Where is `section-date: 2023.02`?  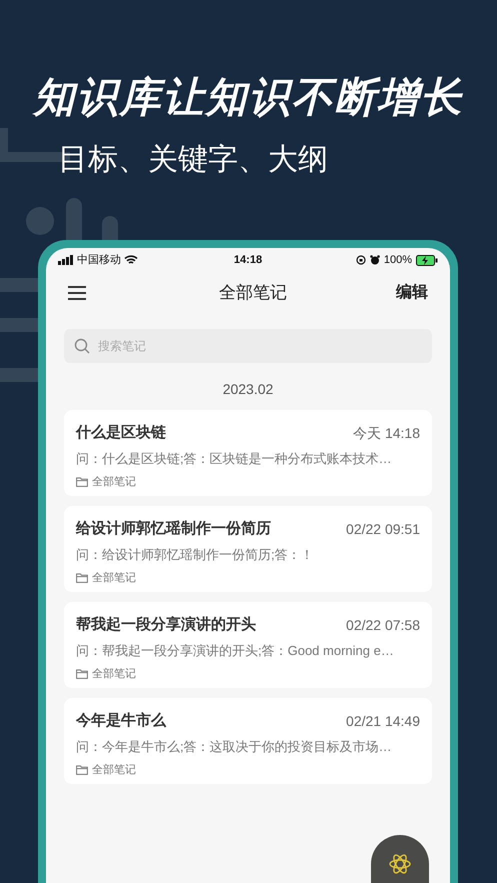
section-date: 2023.02 is located at coordinates (248, 389).